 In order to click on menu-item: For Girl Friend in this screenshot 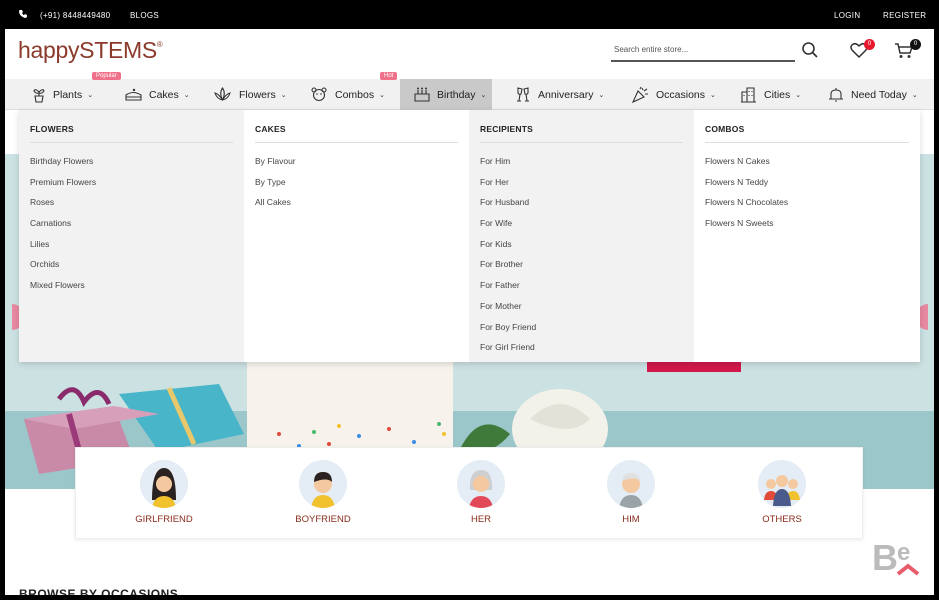, I will do `click(581, 347)`.